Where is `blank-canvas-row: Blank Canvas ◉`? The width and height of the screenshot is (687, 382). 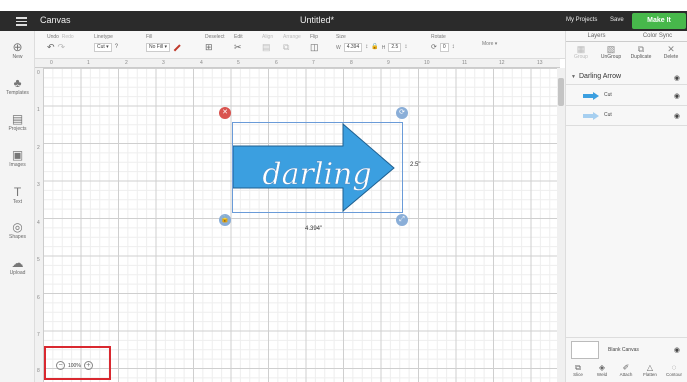
blank-canvas-row: Blank Canvas ◉ is located at coordinates (626, 349).